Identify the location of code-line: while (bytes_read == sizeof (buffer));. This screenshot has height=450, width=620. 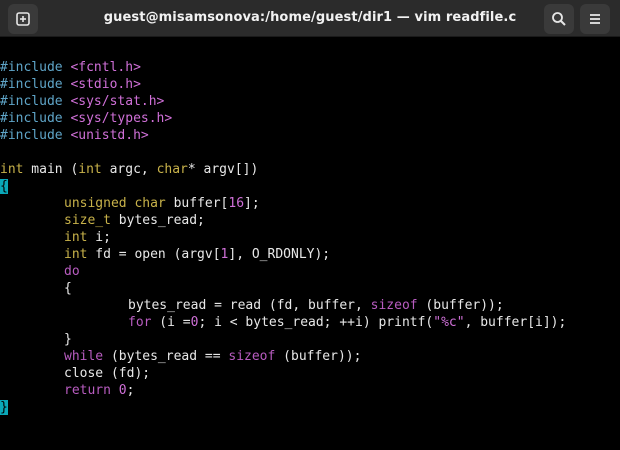
(310, 356).